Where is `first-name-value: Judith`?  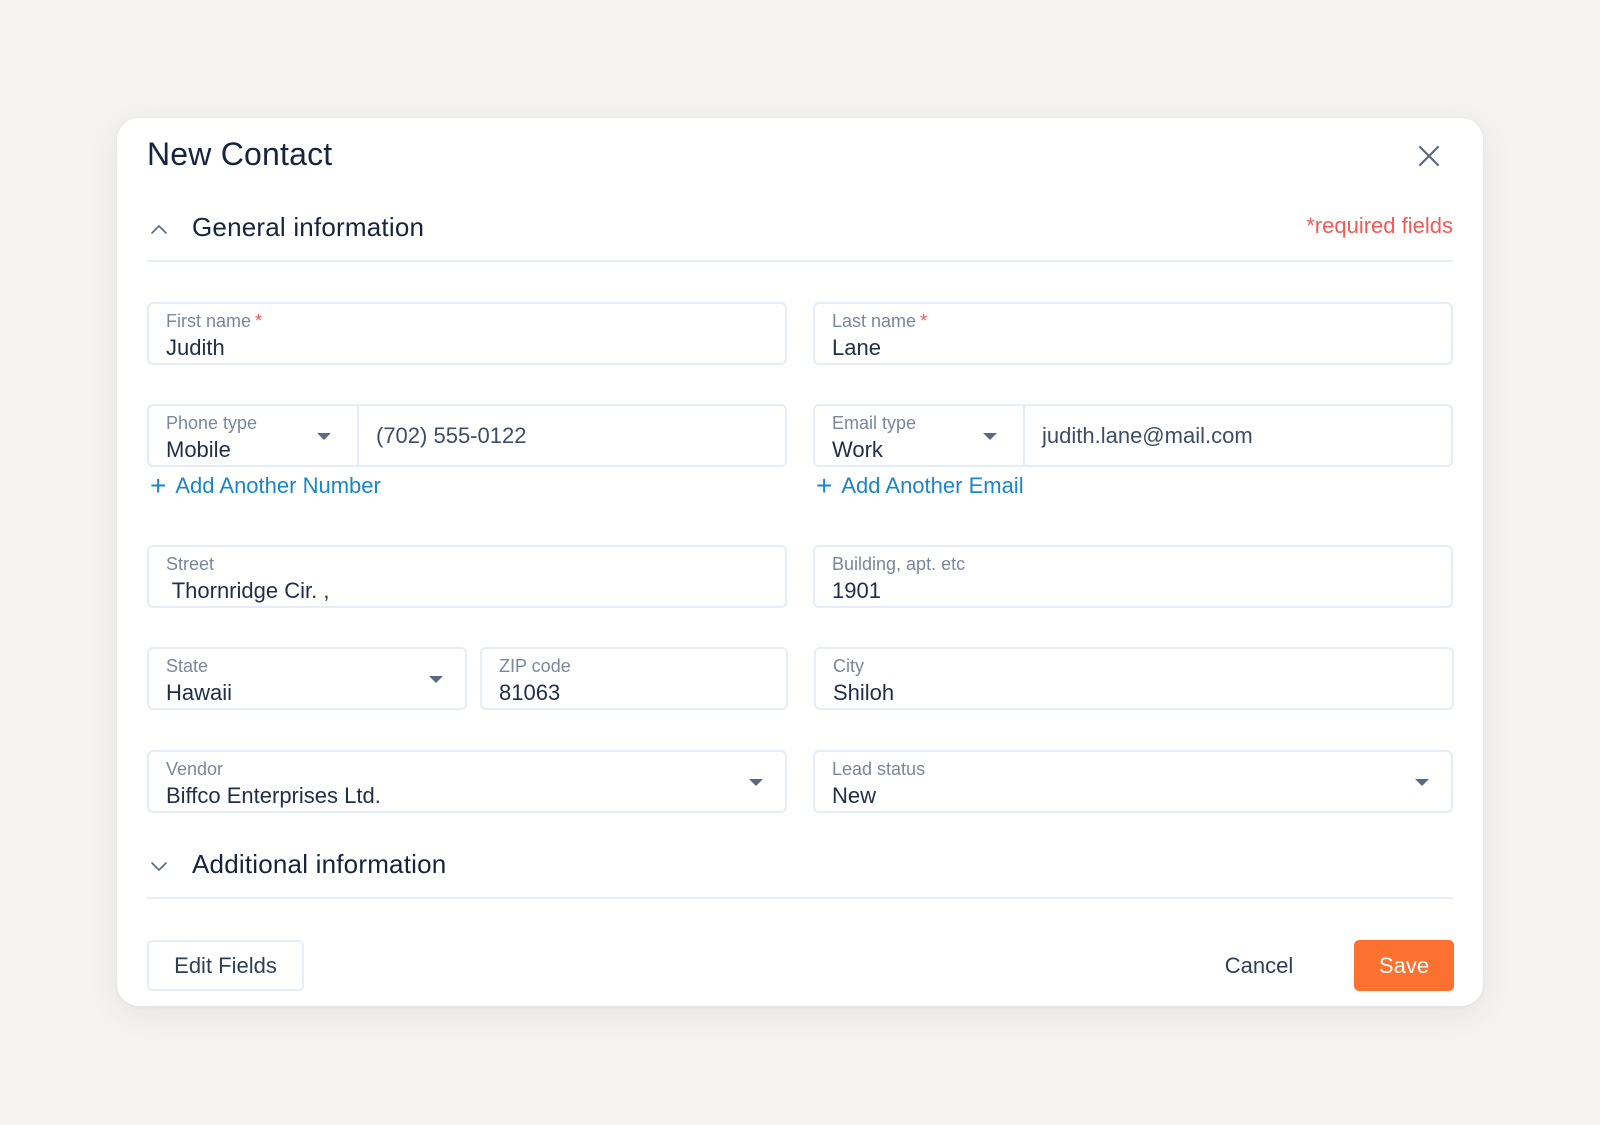
first-name-value: Judith is located at coordinates (195, 348).